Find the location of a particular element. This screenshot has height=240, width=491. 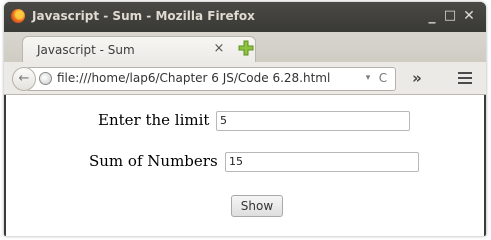

new-tab-button is located at coordinates (246, 48).